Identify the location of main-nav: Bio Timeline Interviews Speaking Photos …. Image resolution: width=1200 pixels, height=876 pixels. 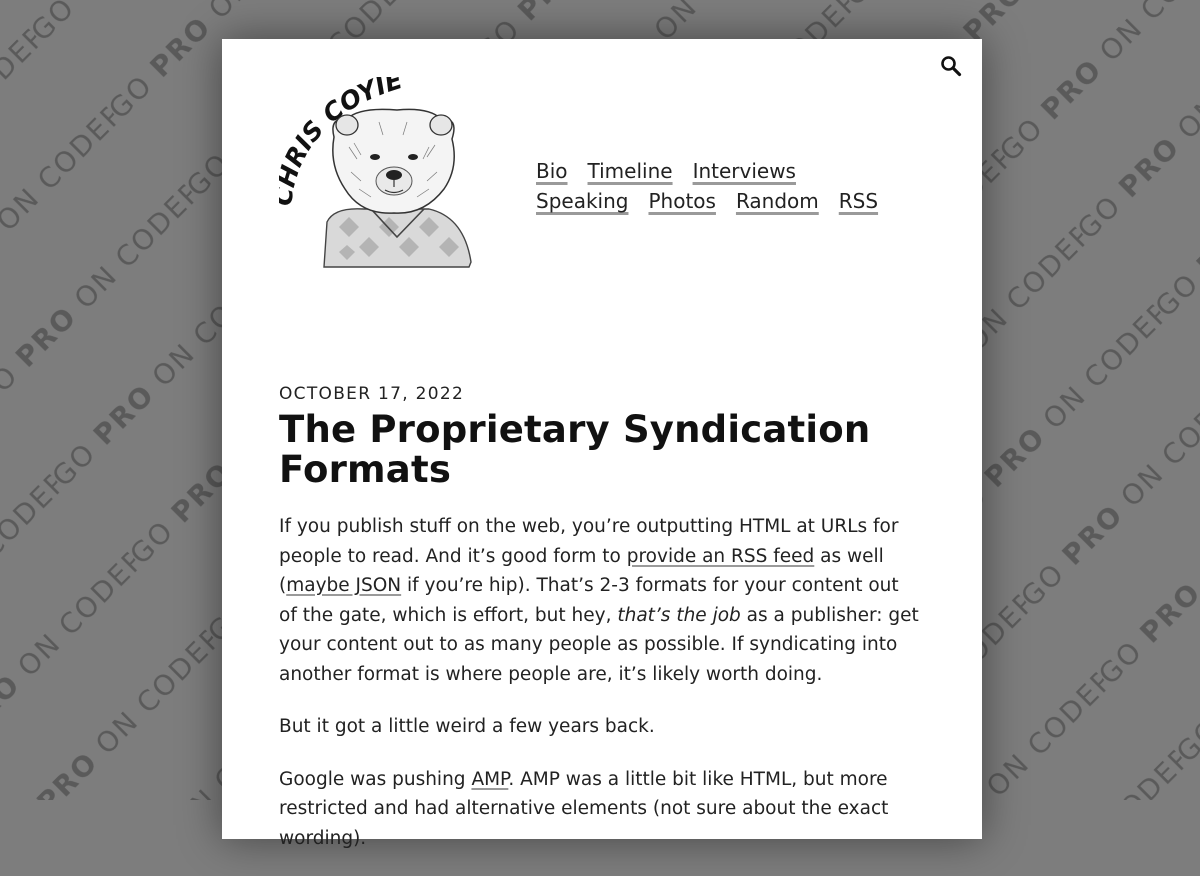
(726, 186).